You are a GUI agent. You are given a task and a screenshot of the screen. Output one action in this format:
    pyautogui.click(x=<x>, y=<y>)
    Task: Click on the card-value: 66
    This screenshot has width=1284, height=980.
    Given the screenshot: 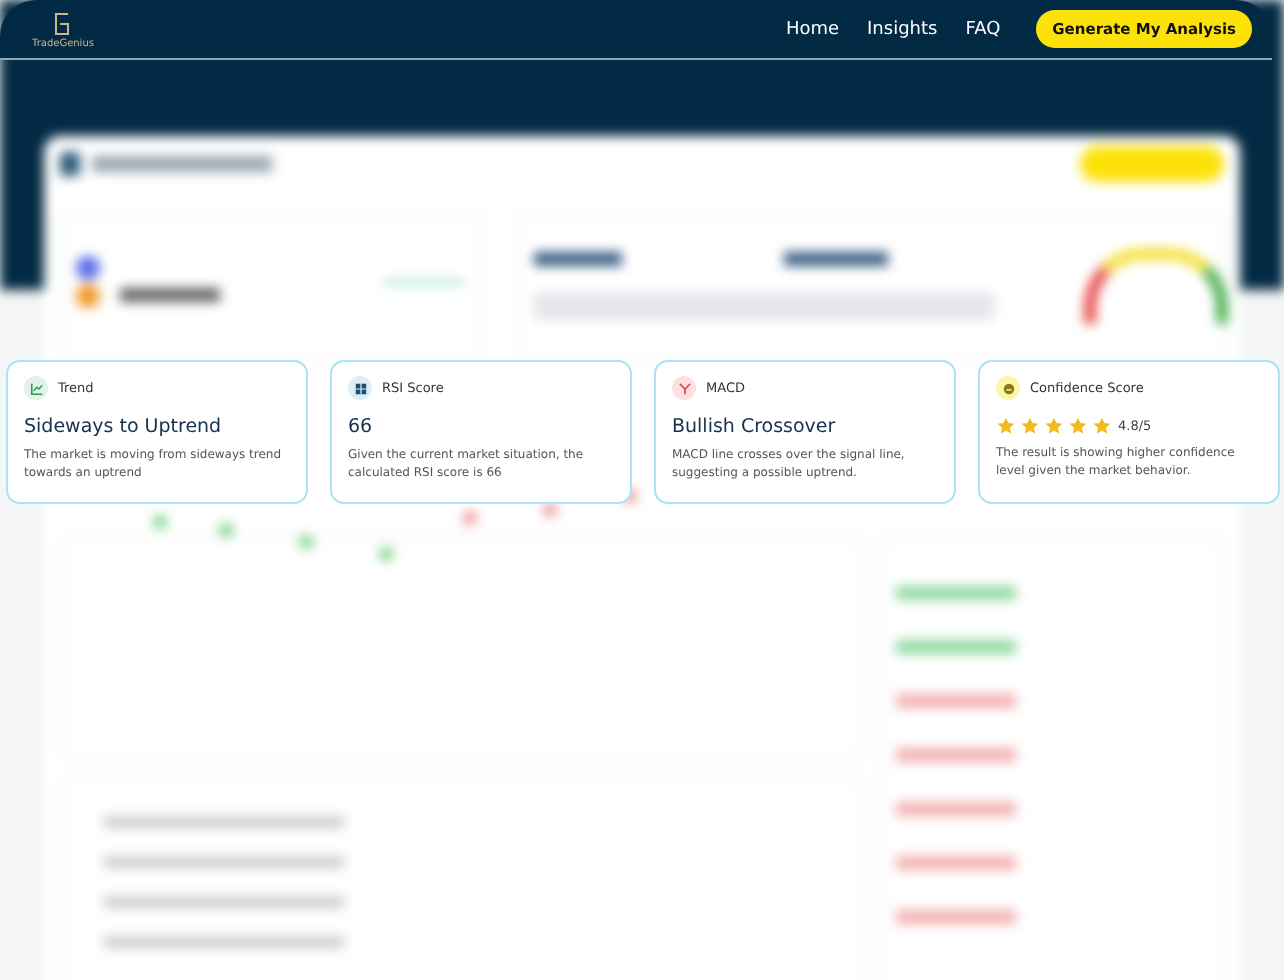 What is the action you would take?
    pyautogui.click(x=361, y=427)
    